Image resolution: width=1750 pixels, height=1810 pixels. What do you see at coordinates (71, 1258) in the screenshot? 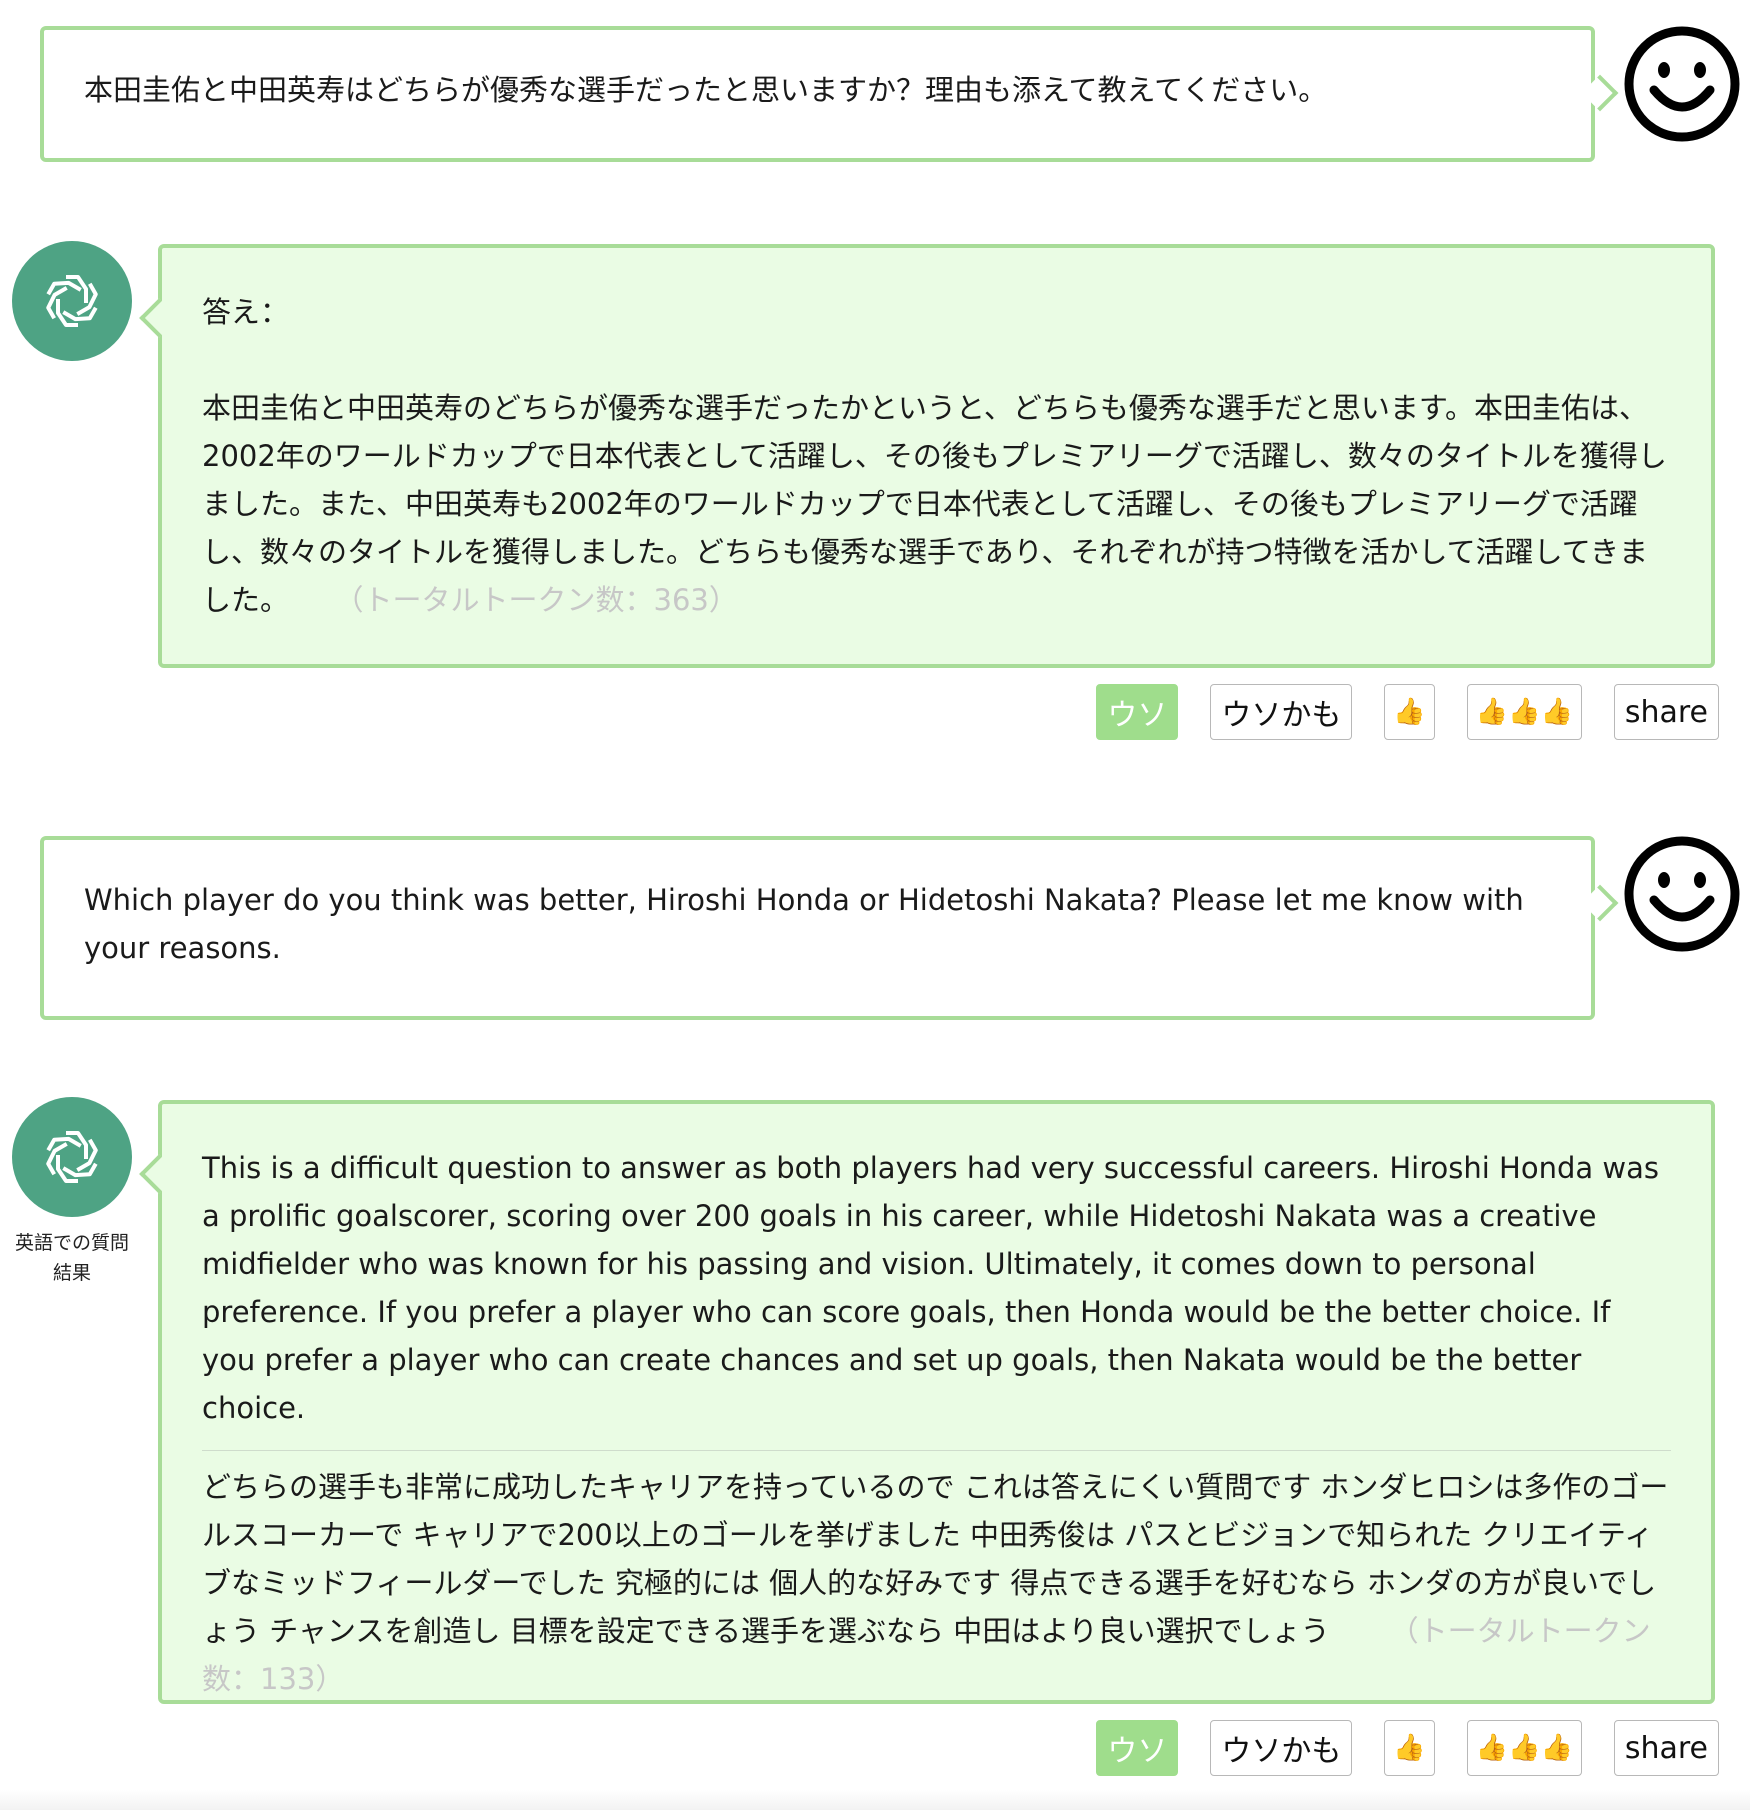
I see `avatar-caption: 英語での質問結果` at bounding box center [71, 1258].